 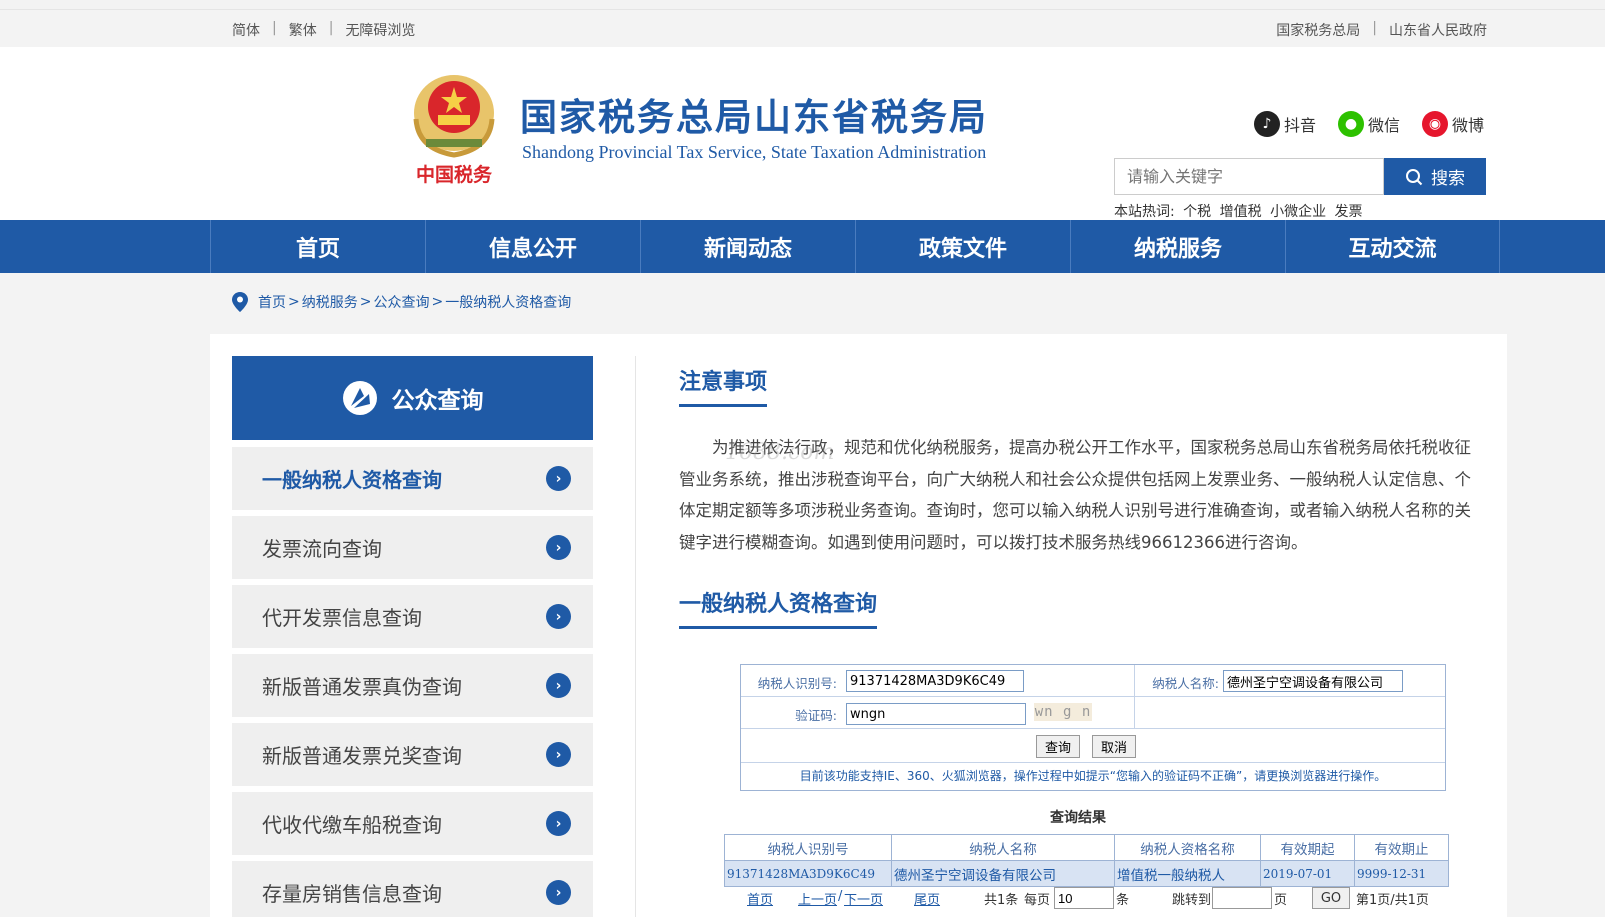 I want to click on next-page-link: 下一页, so click(x=863, y=898).